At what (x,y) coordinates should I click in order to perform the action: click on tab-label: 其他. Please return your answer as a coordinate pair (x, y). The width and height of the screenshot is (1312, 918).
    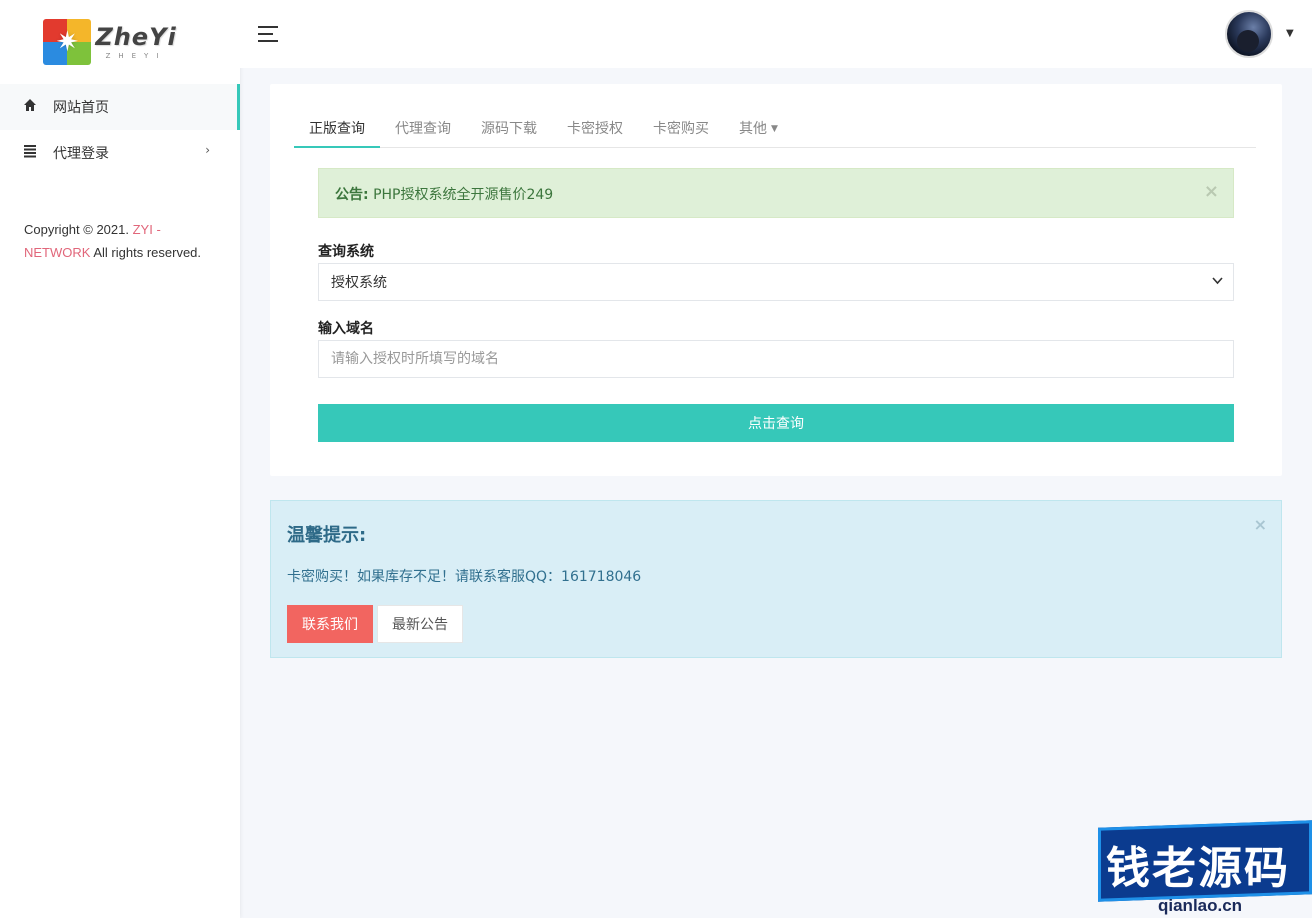
    Looking at the image, I should click on (753, 129).